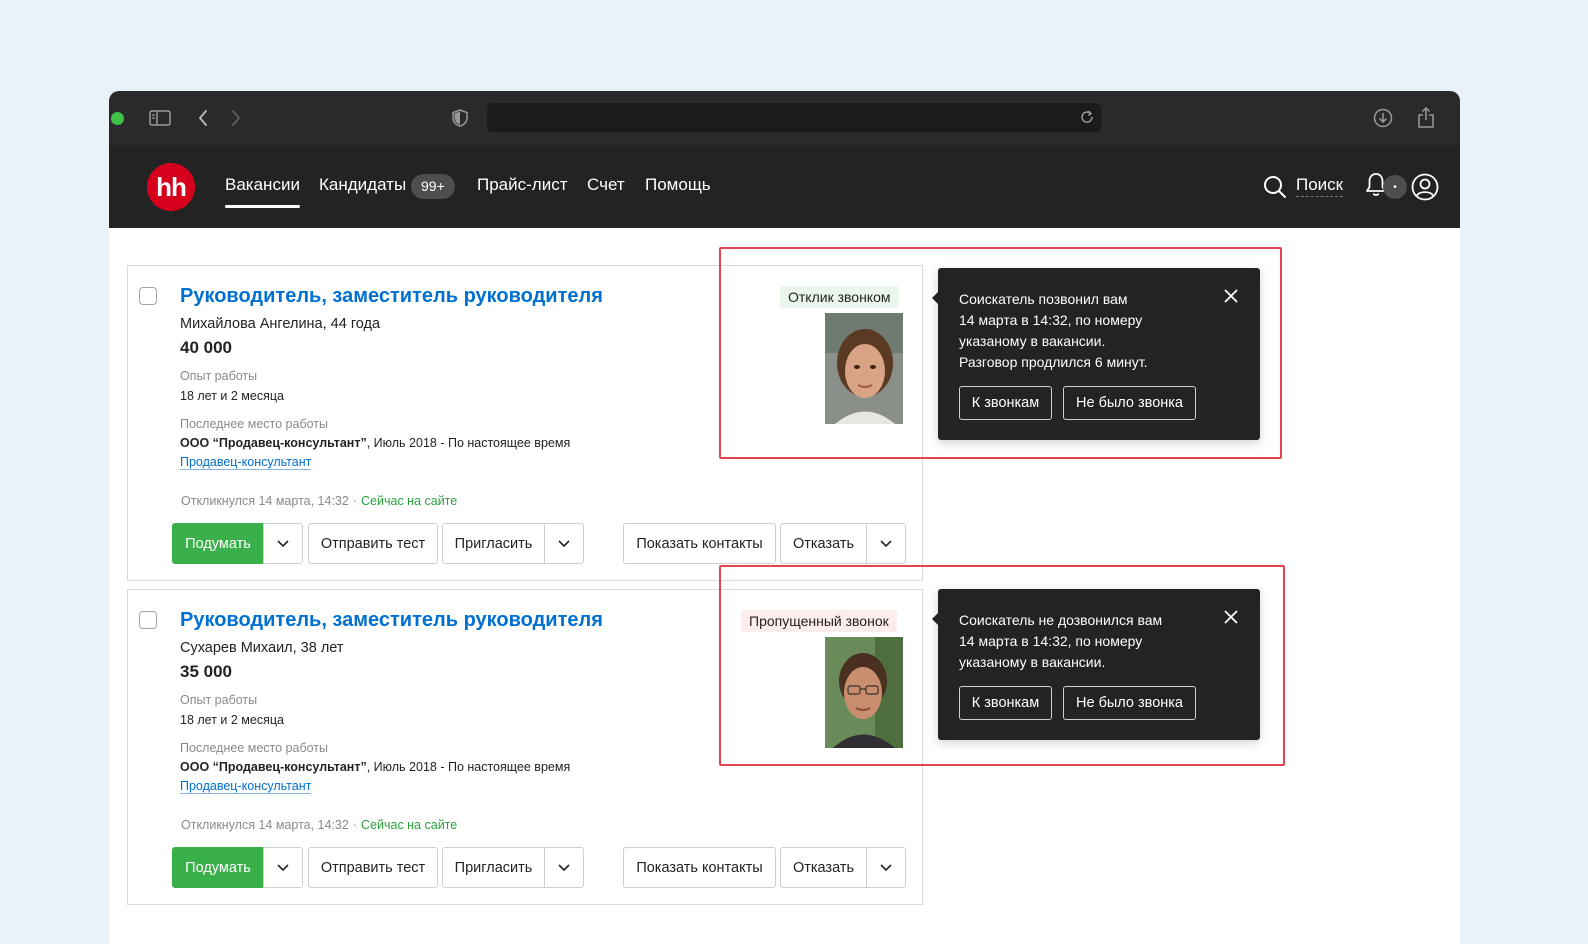 Image resolution: width=1588 pixels, height=944 pixels. I want to click on tooltip-line: Соискатель не дозвонился вам, so click(1061, 620).